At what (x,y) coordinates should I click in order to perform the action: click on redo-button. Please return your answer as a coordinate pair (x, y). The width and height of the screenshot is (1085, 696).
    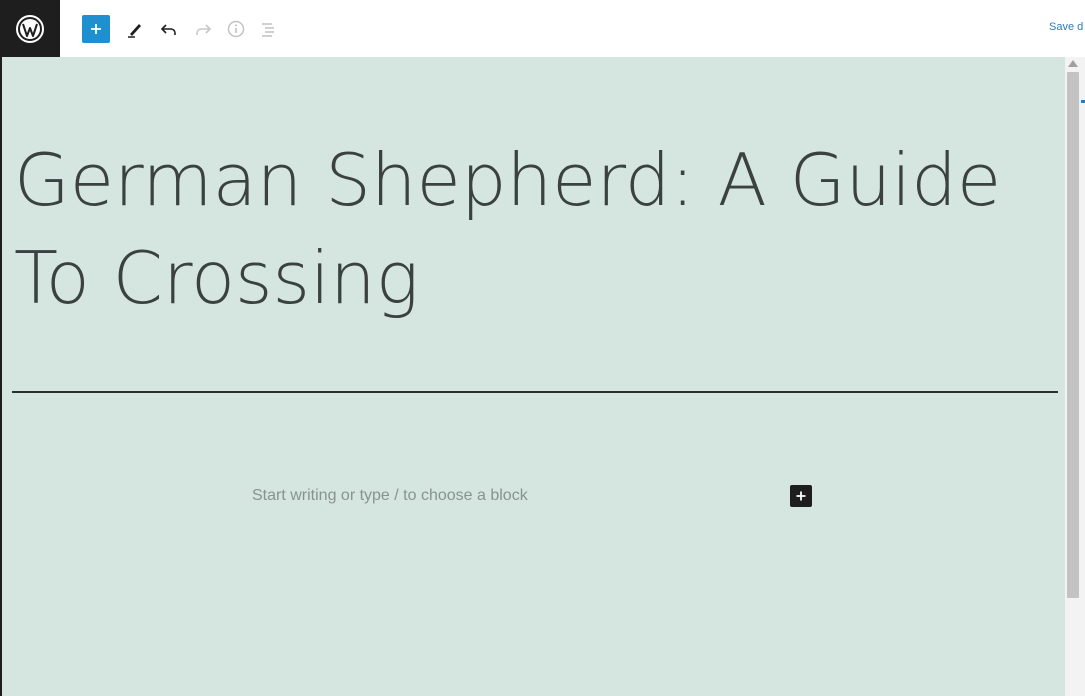
    Looking at the image, I should click on (203, 29).